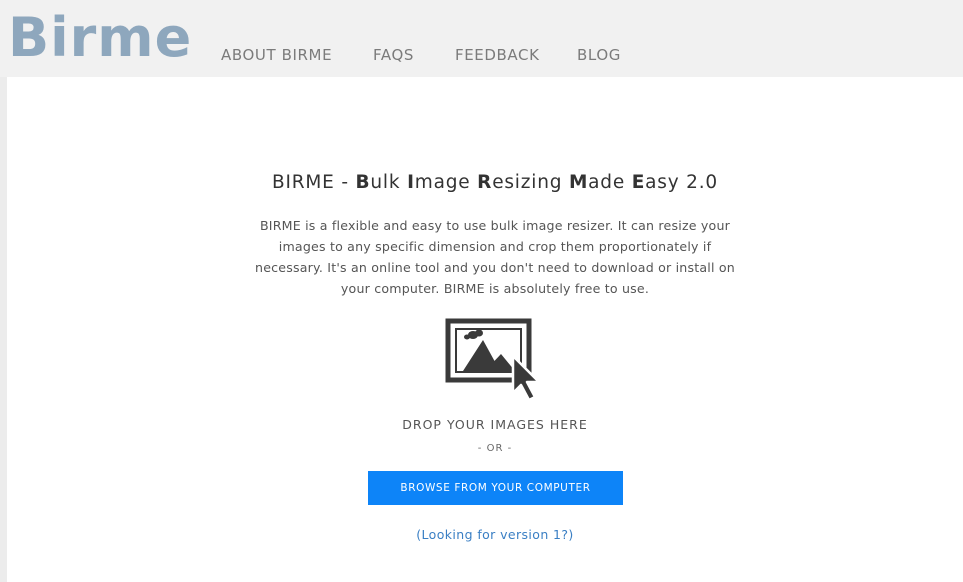 The image size is (963, 582). Describe the element at coordinates (363, 182) in the screenshot. I see `title-initial-b: B` at that location.